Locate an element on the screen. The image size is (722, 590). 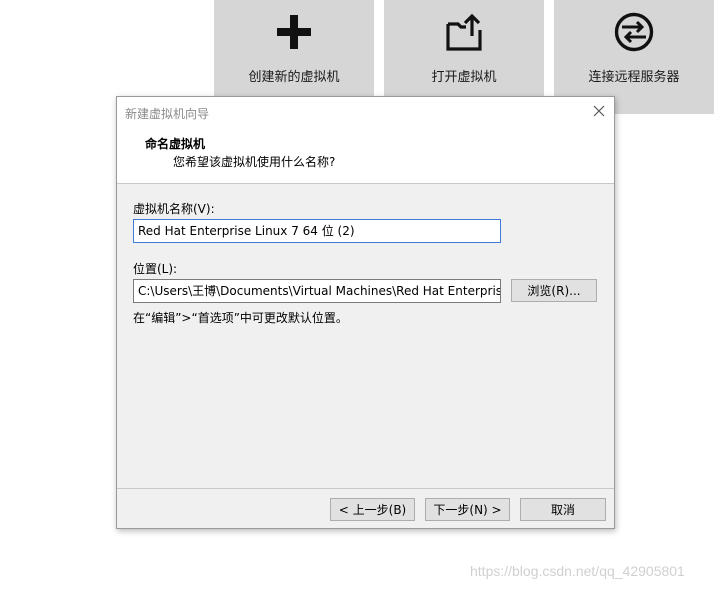
back-button: < 上一步(B) is located at coordinates (372, 509).